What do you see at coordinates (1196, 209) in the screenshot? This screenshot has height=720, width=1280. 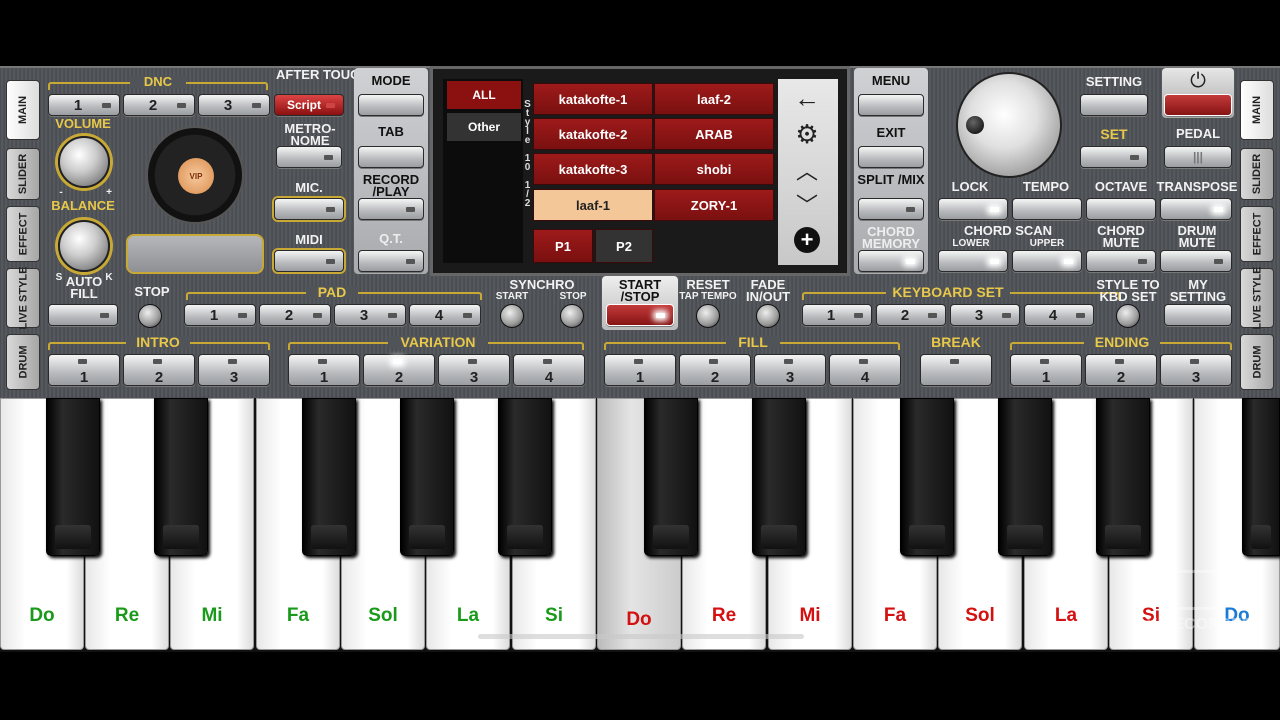 I see `transpose-button` at bounding box center [1196, 209].